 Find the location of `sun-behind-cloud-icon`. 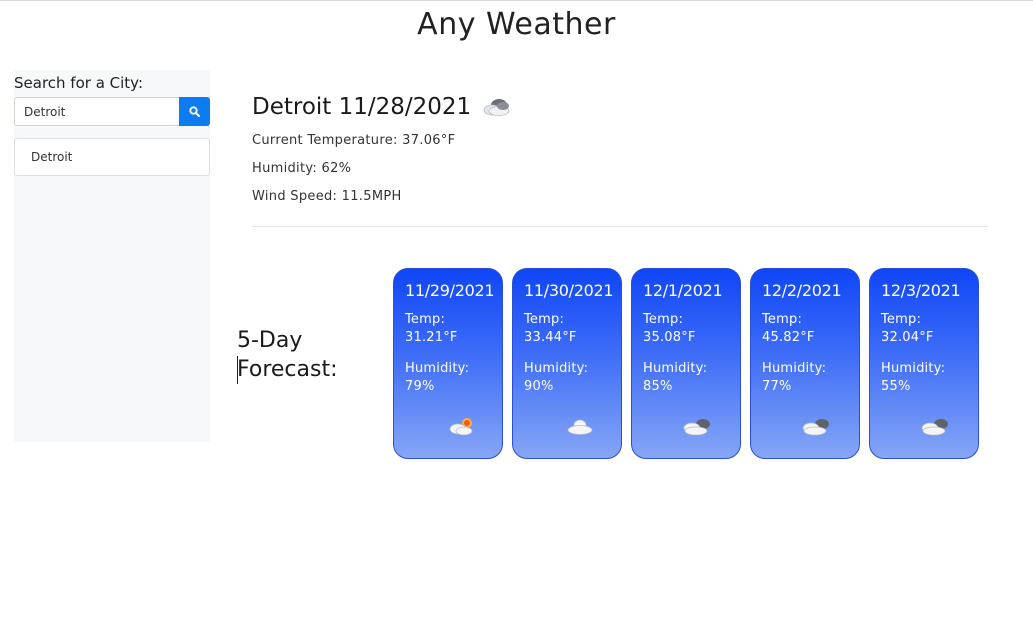

sun-behind-cloud-icon is located at coordinates (461, 427).